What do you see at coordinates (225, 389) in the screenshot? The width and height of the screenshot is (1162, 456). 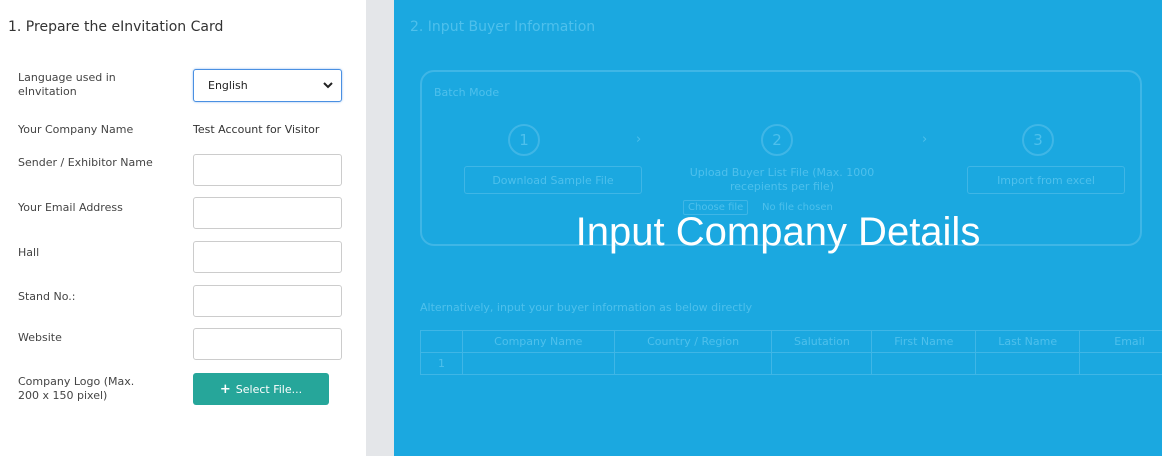 I see `plus-icon: +` at bounding box center [225, 389].